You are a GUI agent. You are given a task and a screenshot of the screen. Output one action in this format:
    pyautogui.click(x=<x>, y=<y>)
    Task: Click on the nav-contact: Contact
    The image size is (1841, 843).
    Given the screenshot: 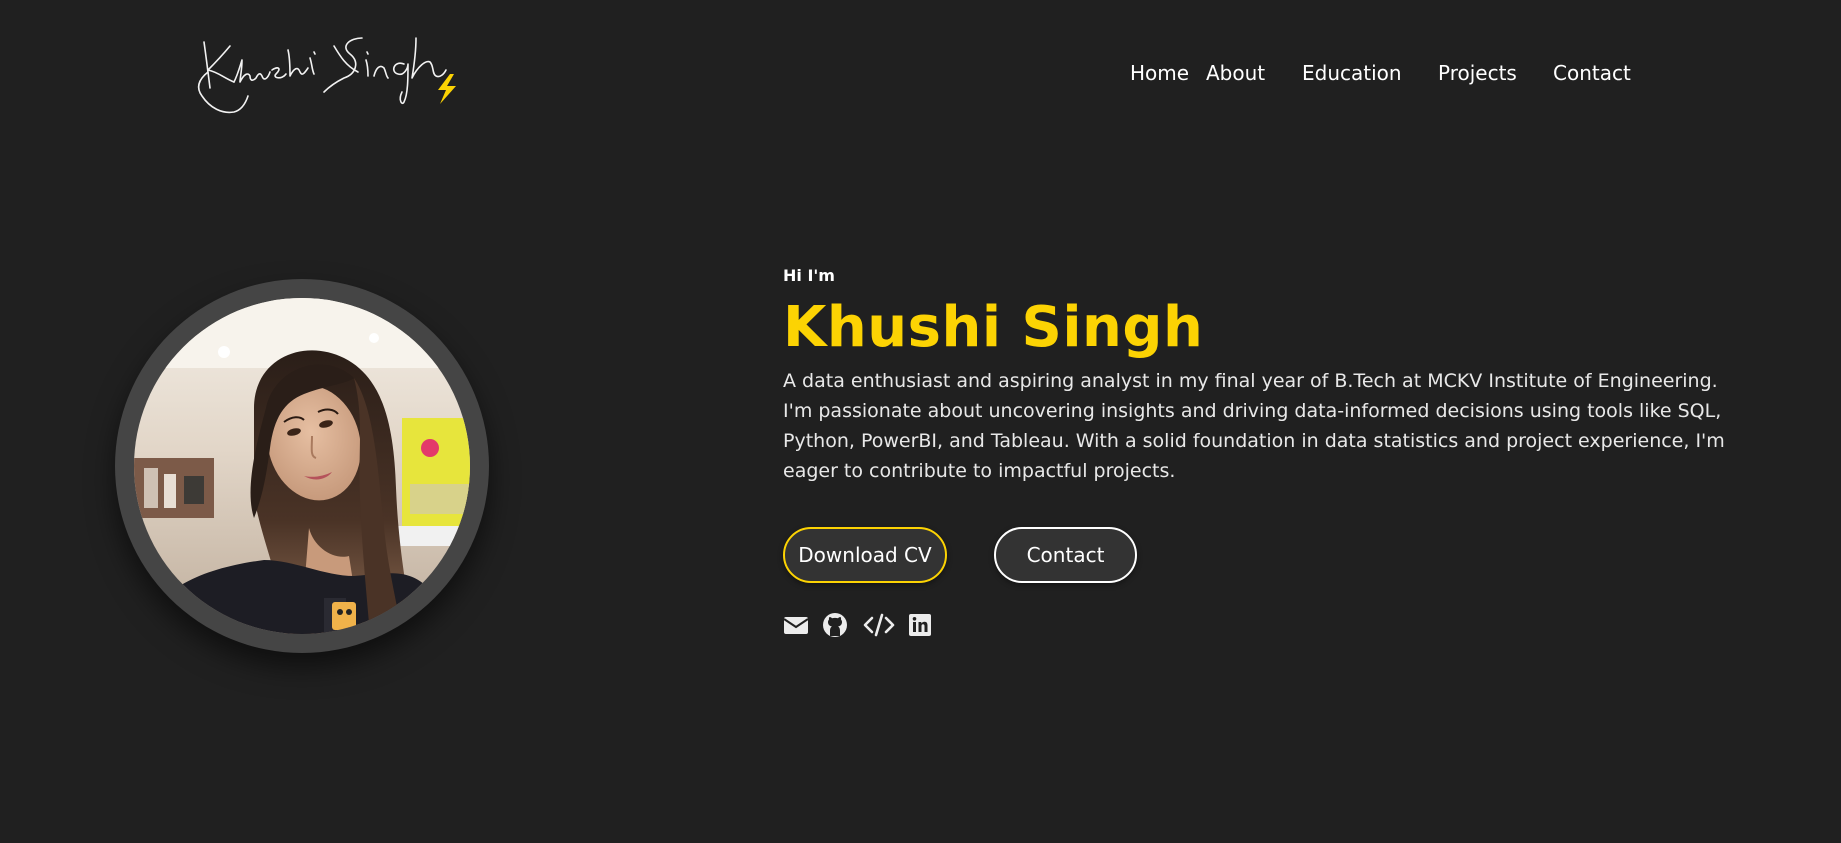 What is the action you would take?
    pyautogui.click(x=1592, y=73)
    